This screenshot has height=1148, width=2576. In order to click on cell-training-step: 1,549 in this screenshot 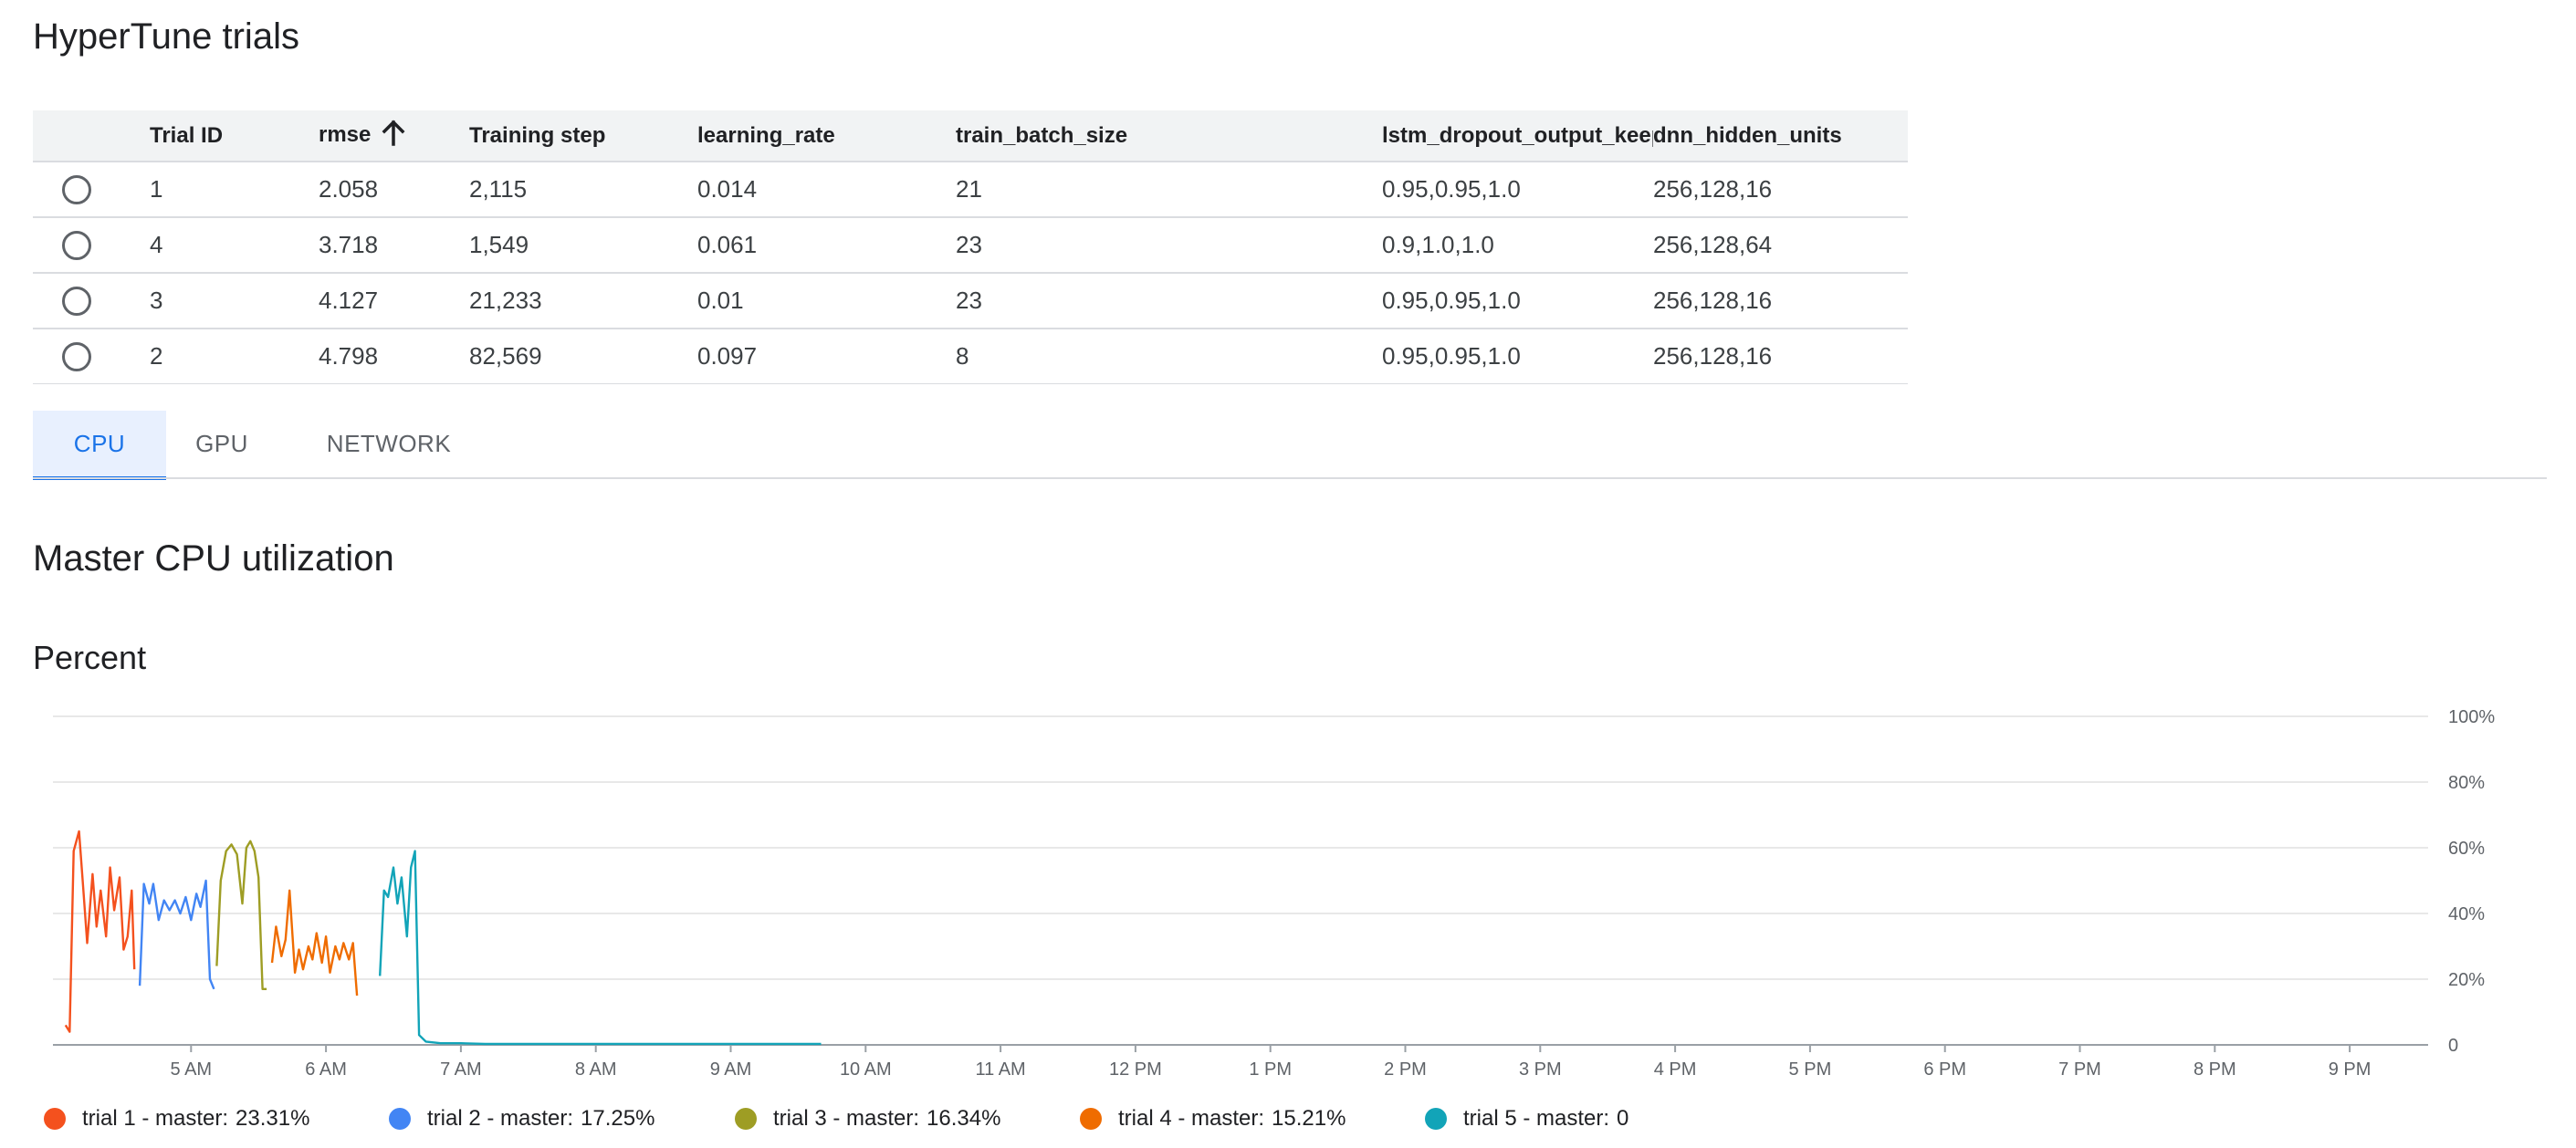, I will do `click(583, 245)`.